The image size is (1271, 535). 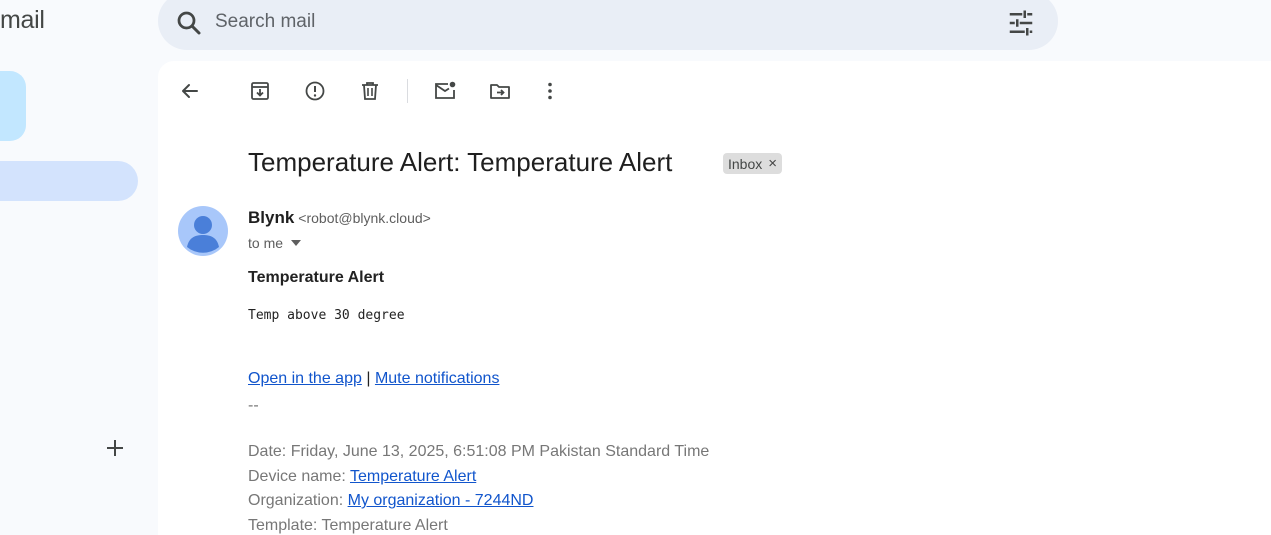 I want to click on move-to-button, so click(x=500, y=91).